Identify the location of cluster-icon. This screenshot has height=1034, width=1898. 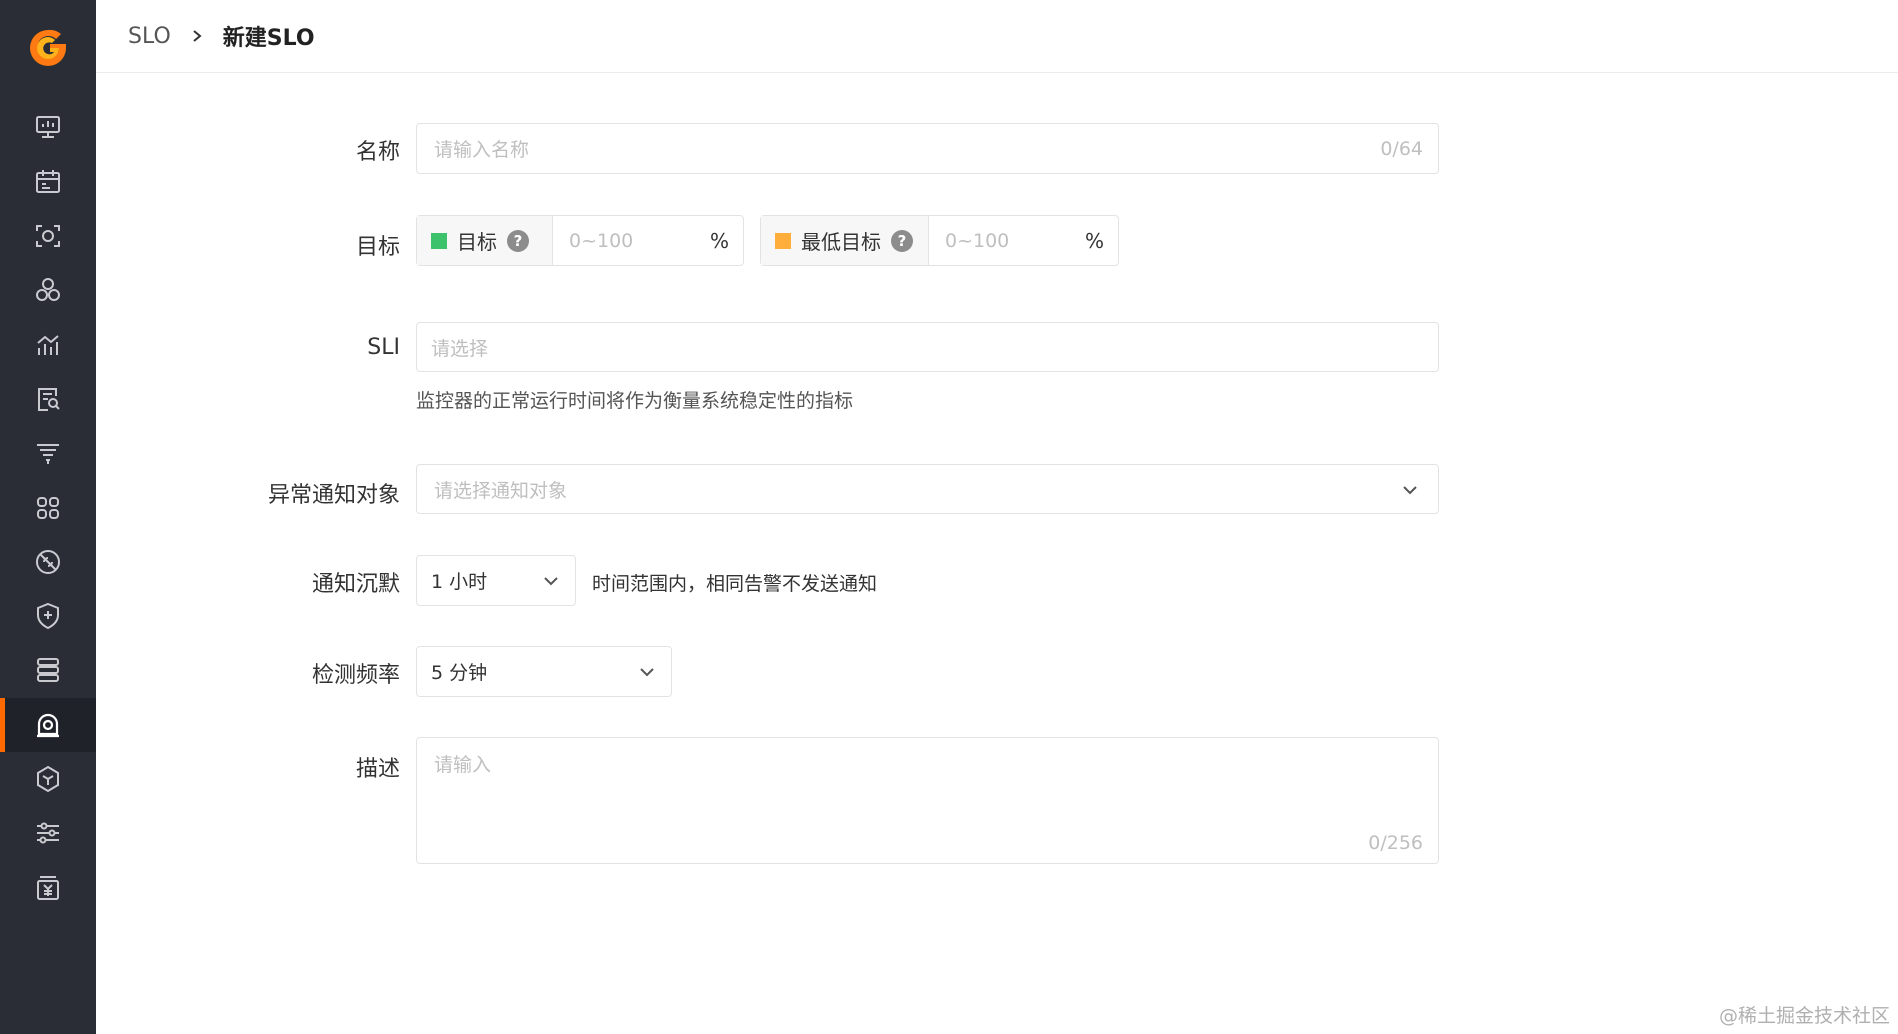
(48, 289).